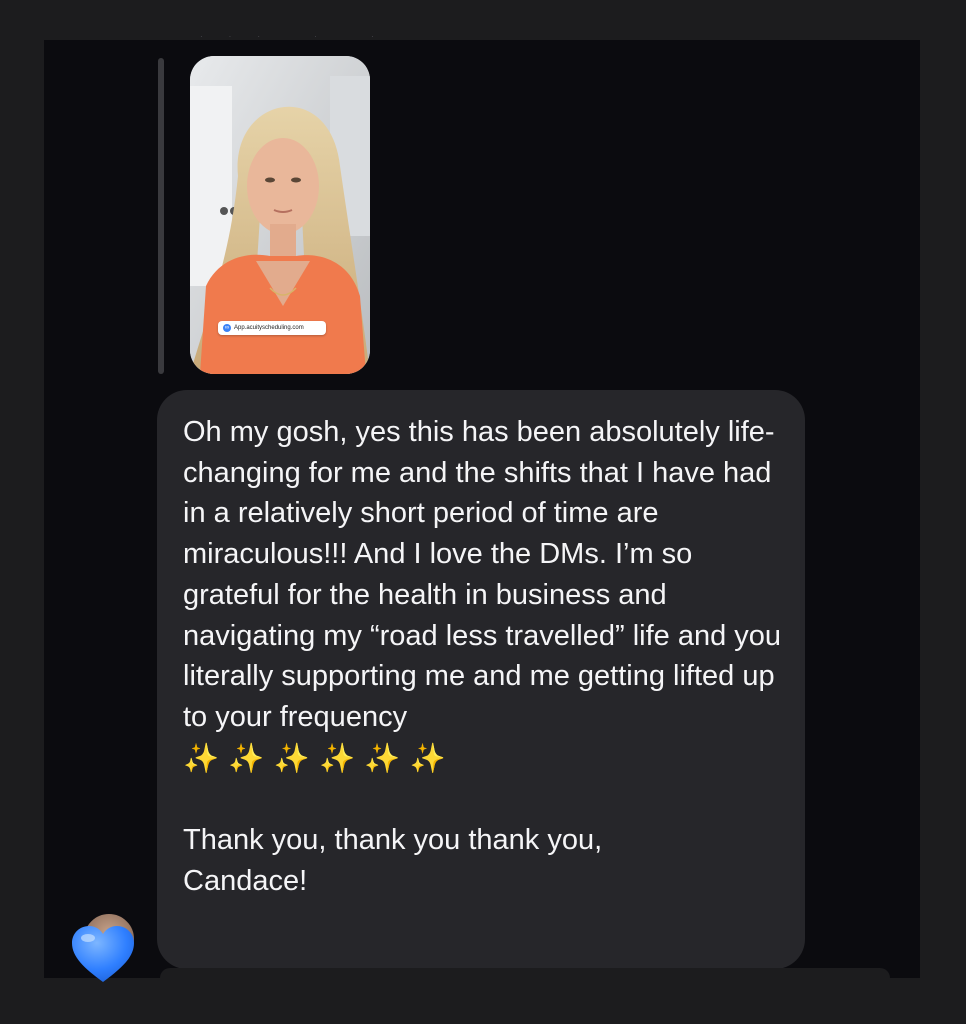  What do you see at coordinates (393, 860) in the screenshot?
I see `message-closing: Thank you, thank you thank you, Candace!` at bounding box center [393, 860].